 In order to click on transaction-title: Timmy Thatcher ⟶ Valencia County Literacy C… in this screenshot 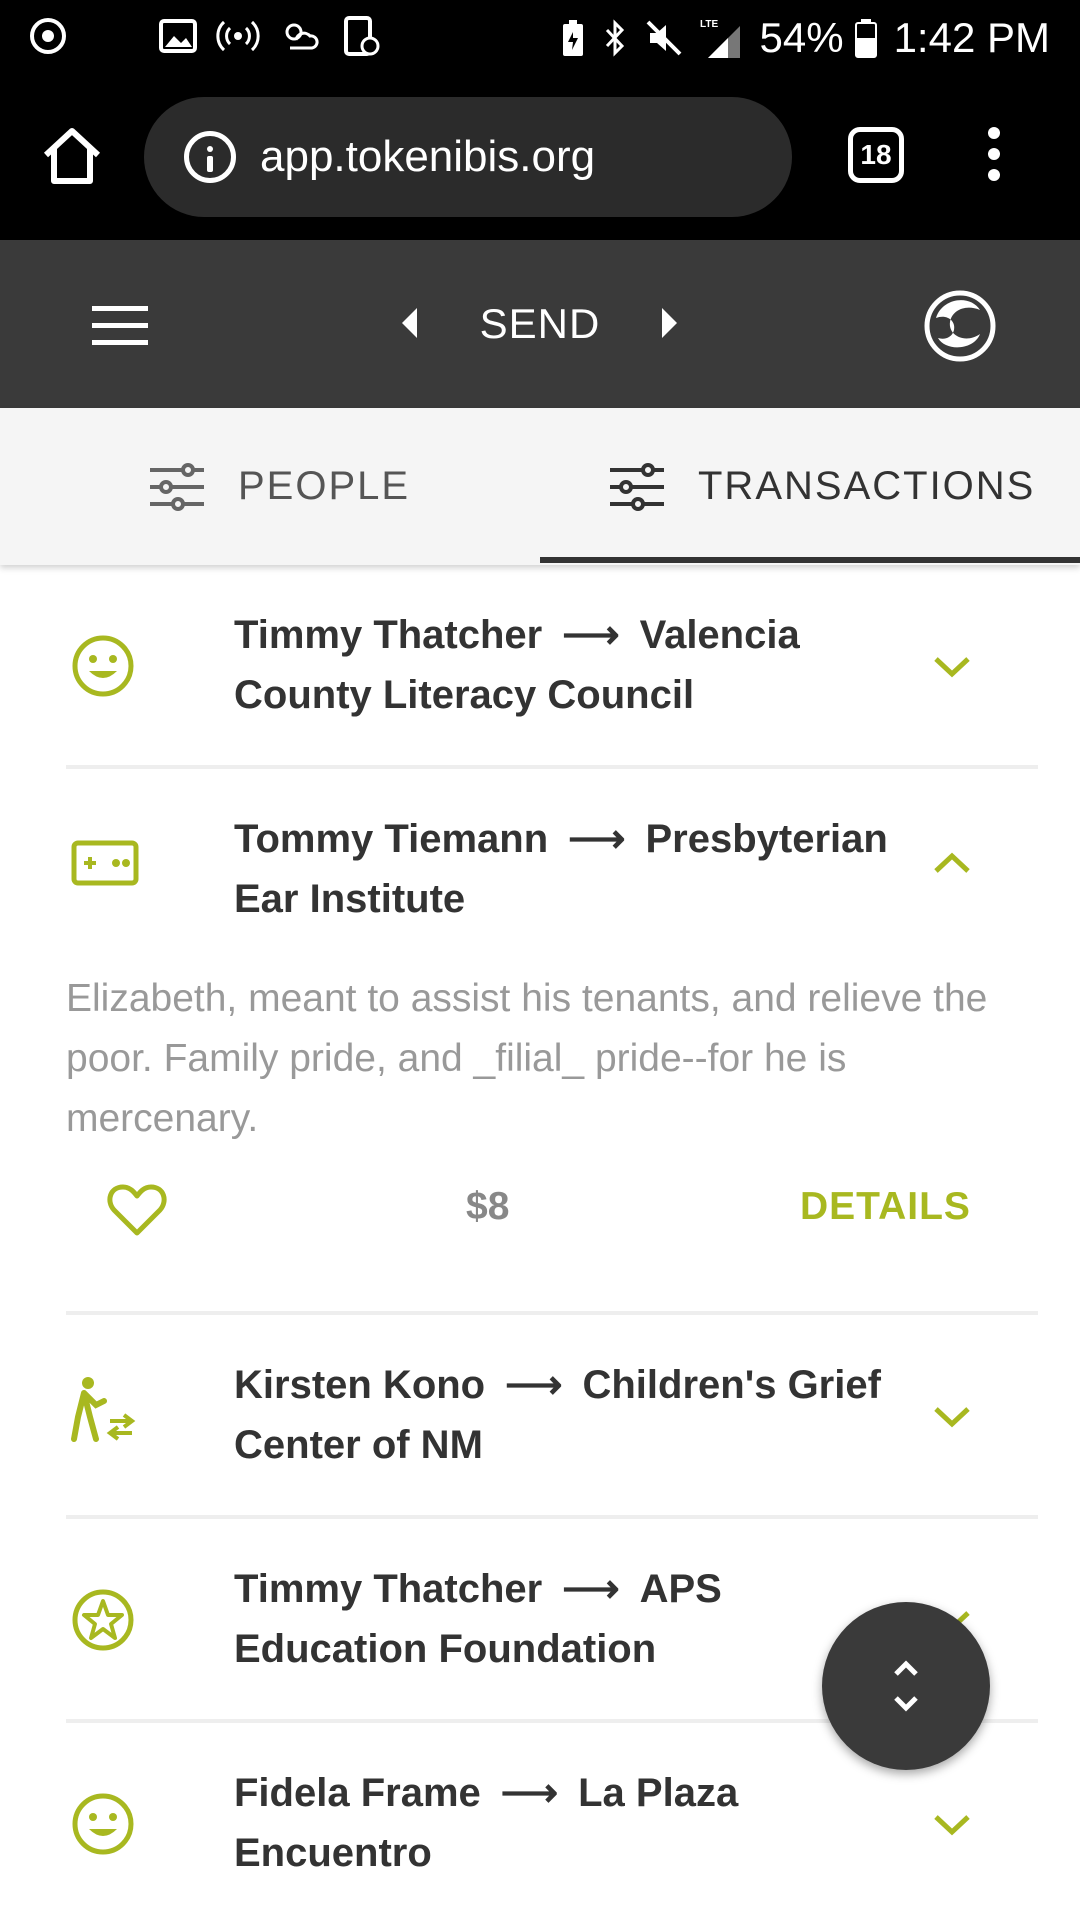, I will do `click(517, 665)`.